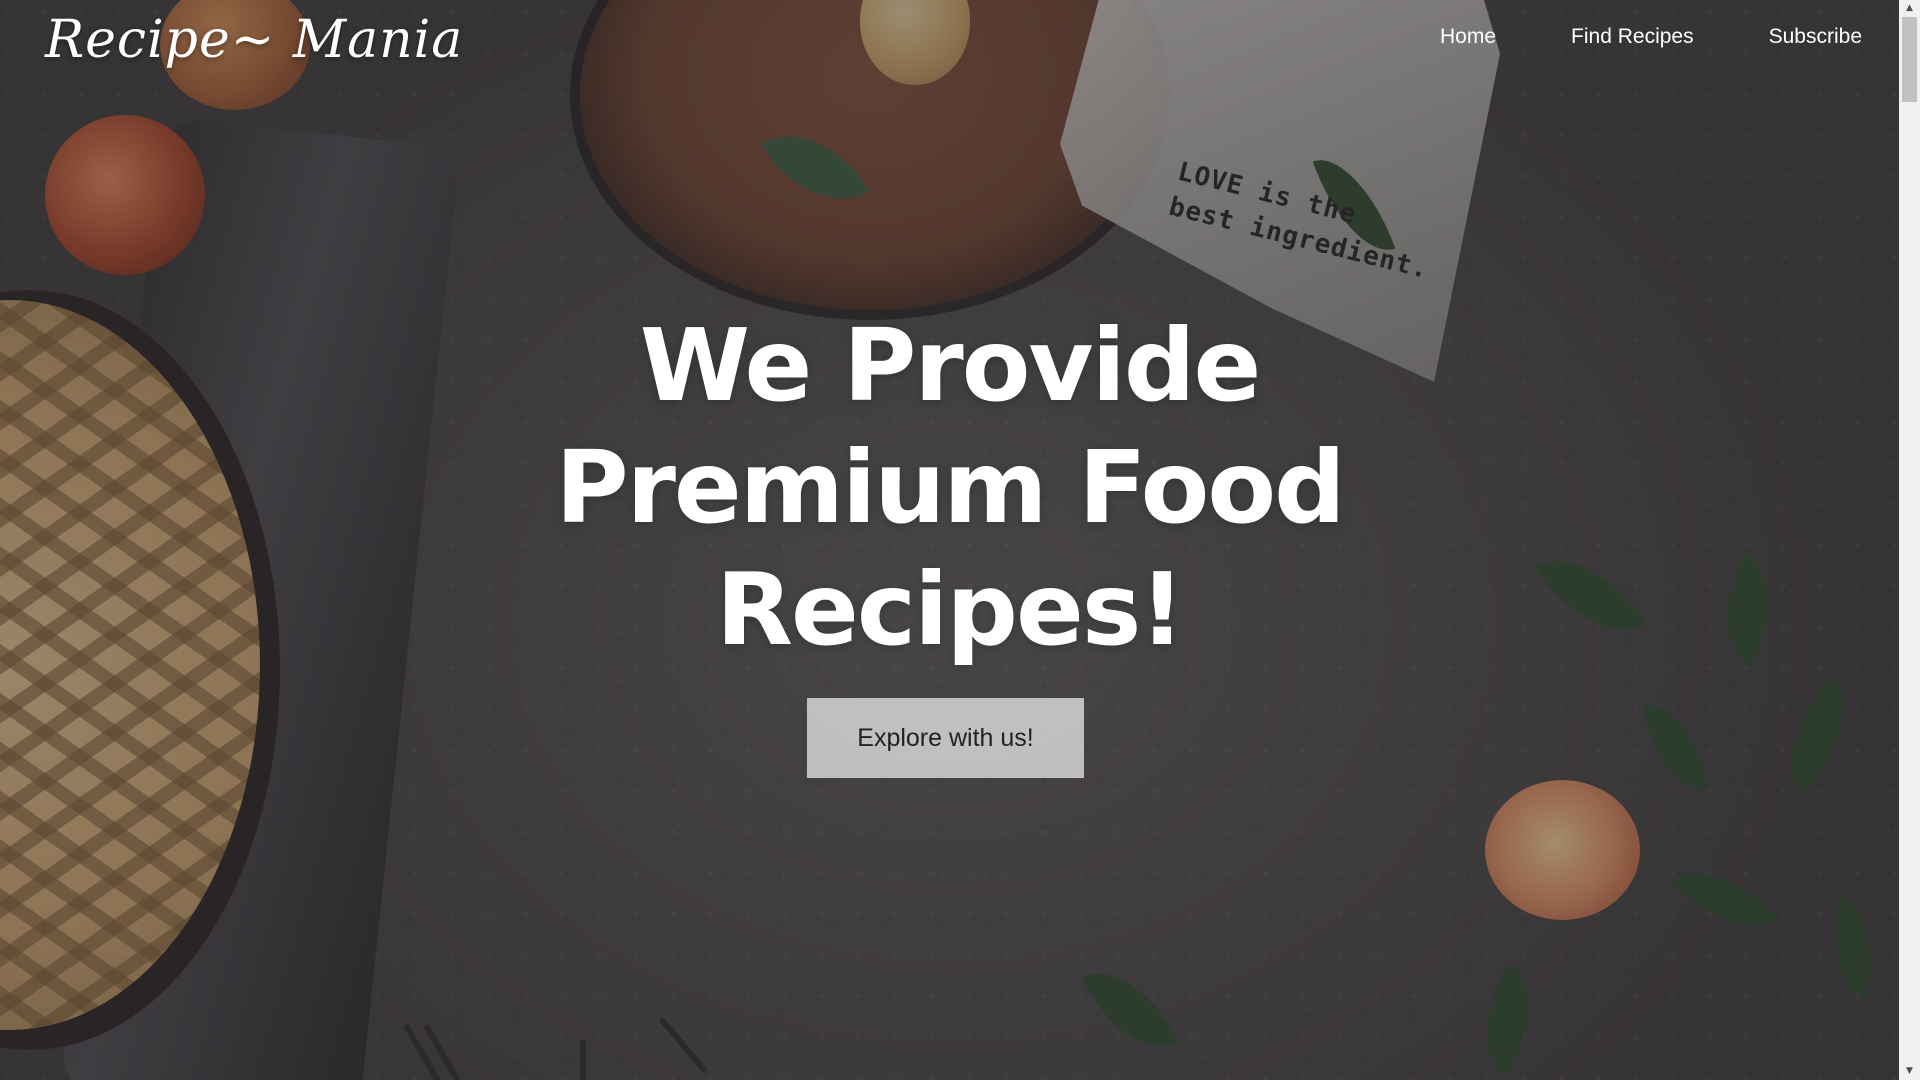  I want to click on vertical-scrollbar: ▲ ▼, so click(1909, 540).